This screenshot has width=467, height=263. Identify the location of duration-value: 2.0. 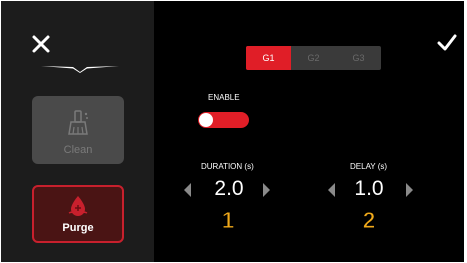
(229, 188).